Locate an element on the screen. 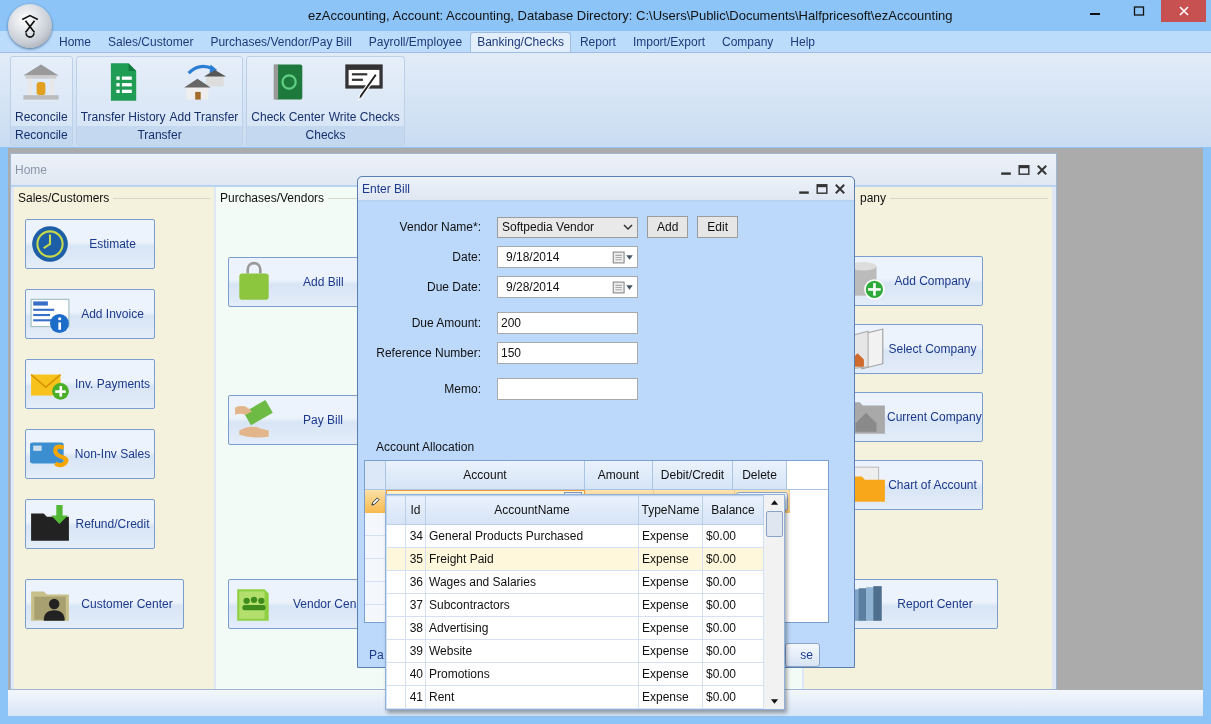 The height and width of the screenshot is (724, 1211). close-icon is located at coordinates (1183, 11).